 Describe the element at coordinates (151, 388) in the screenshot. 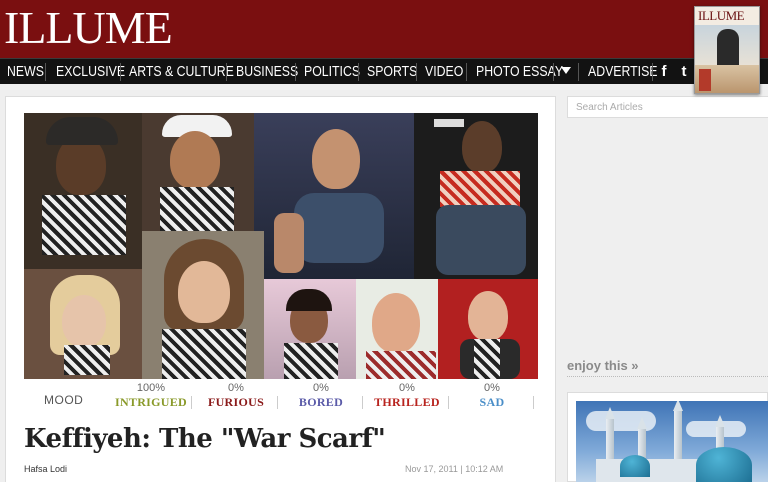

I see `mood-percent: 100%` at that location.